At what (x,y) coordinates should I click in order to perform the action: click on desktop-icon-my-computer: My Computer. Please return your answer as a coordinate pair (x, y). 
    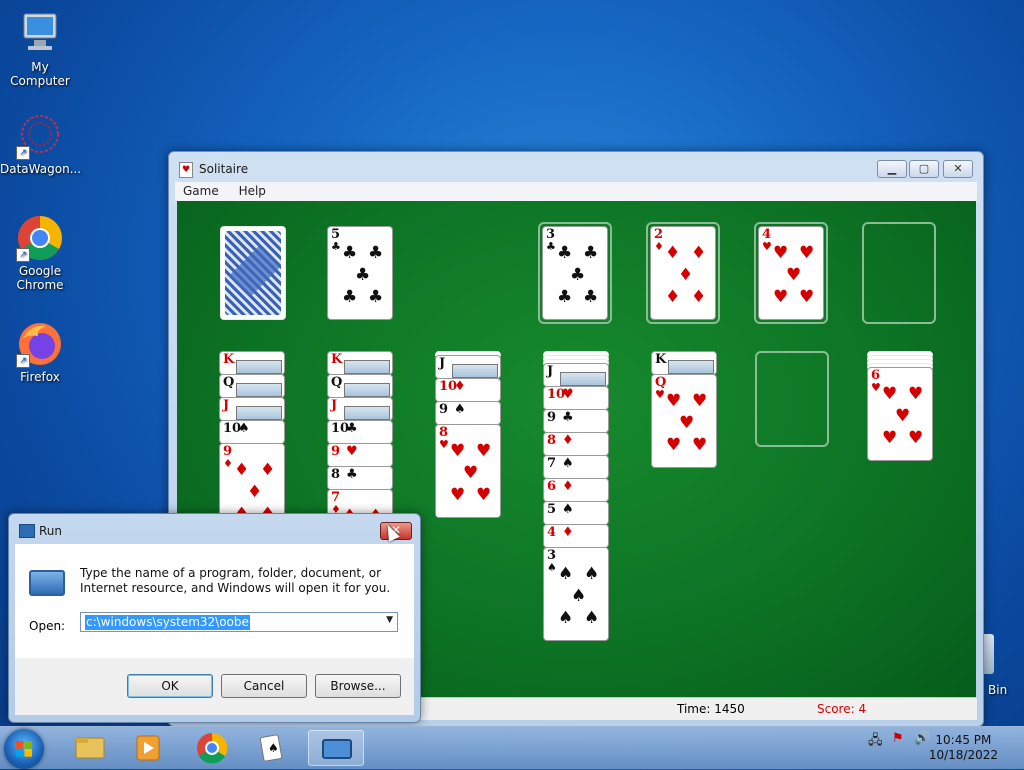
    Looking at the image, I should click on (40, 49).